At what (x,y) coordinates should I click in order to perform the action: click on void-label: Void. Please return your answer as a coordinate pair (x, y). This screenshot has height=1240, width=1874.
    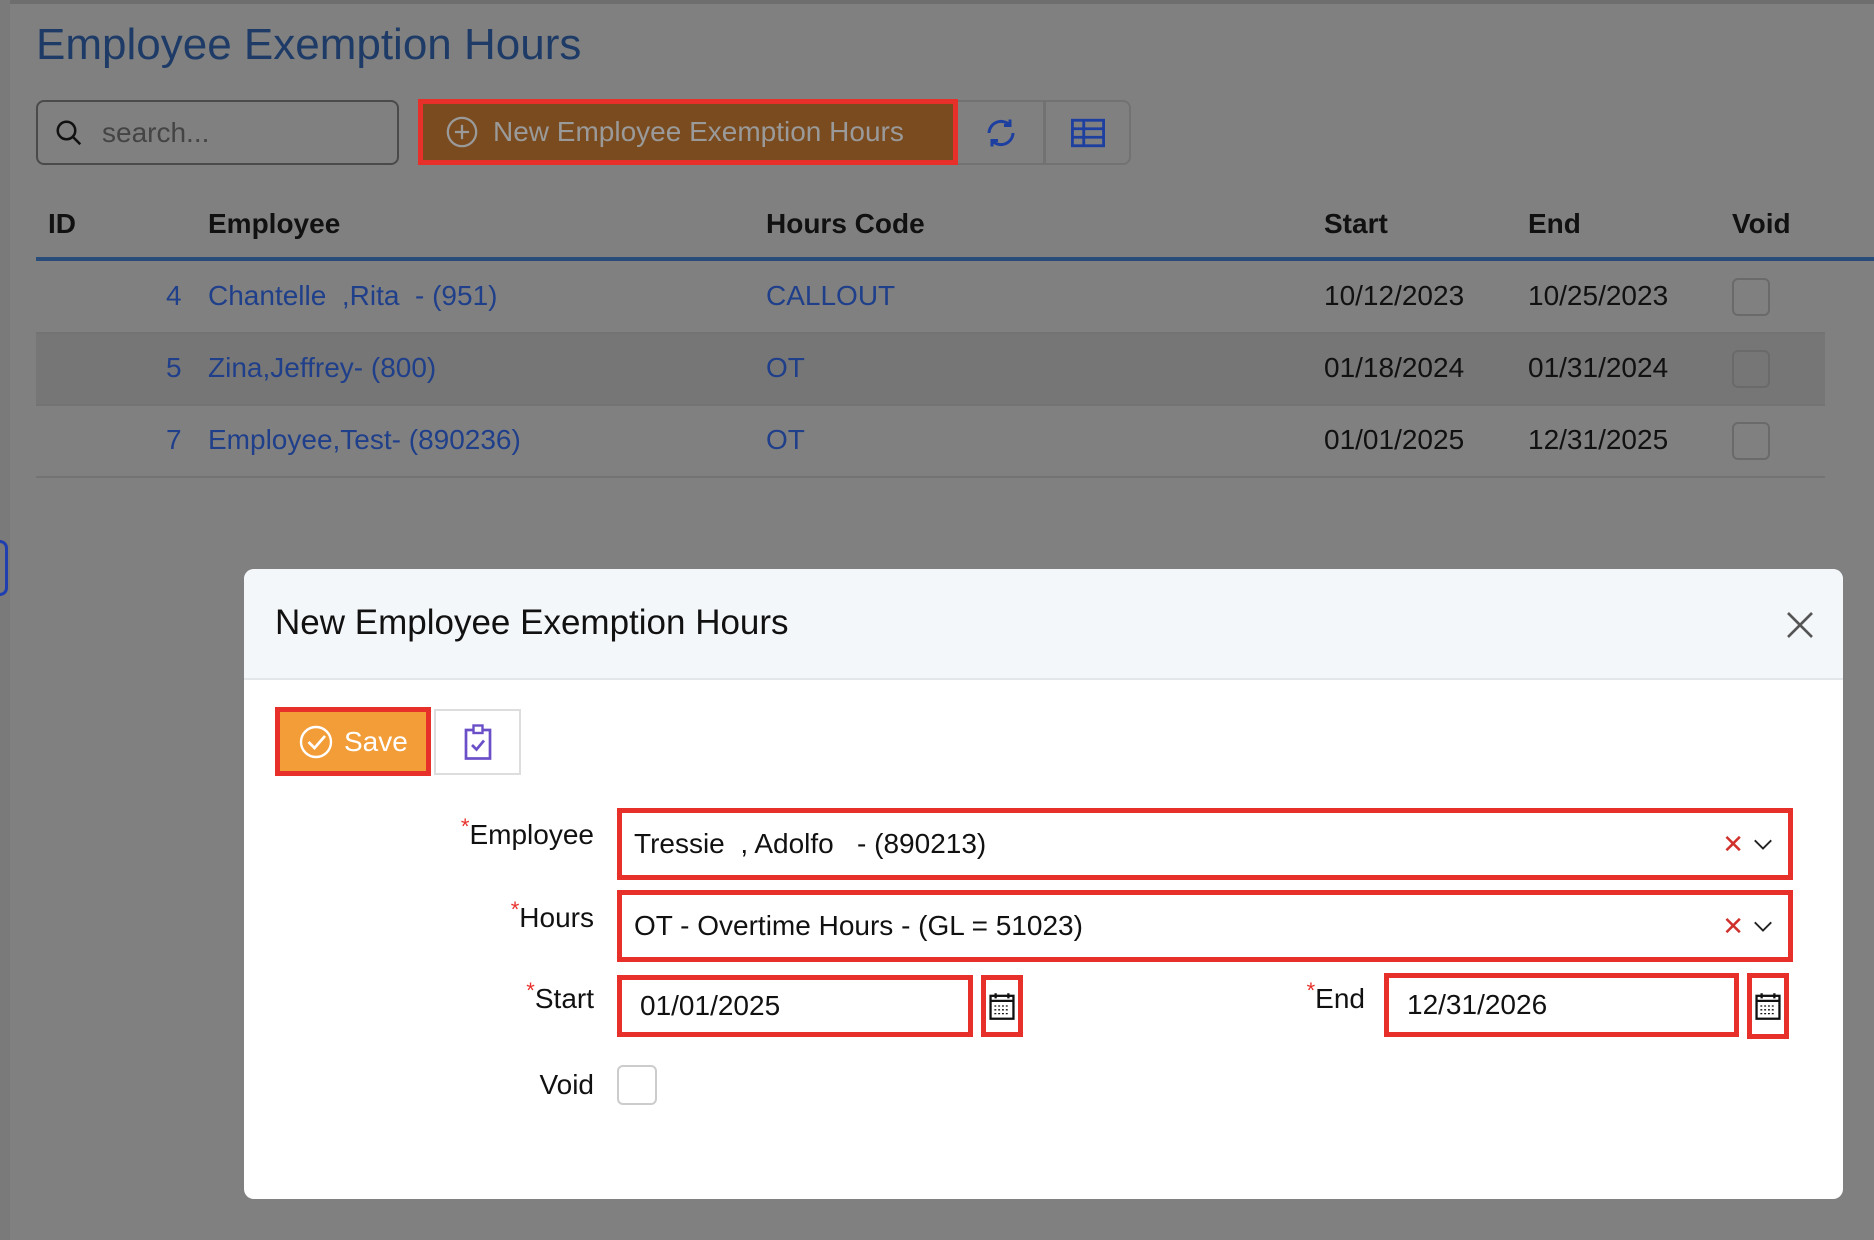
    Looking at the image, I should click on (567, 1084).